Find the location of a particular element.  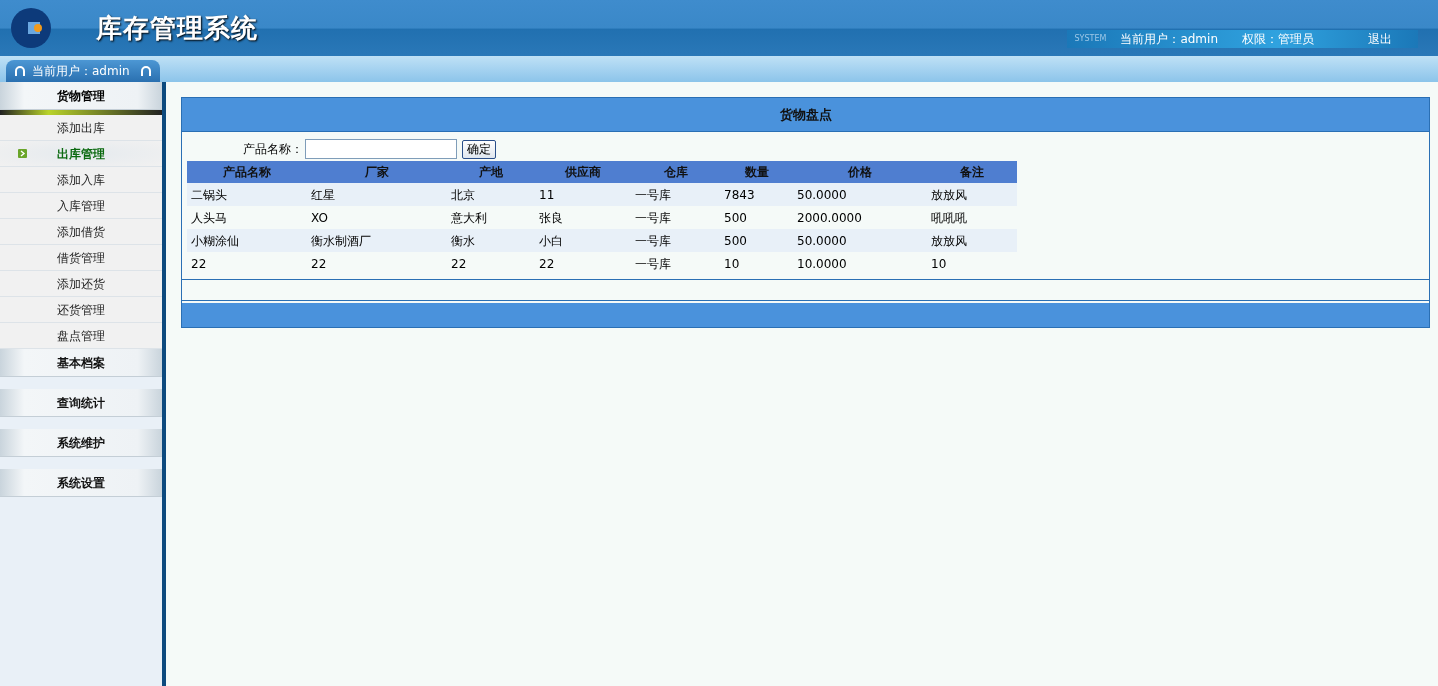

table-cell: 意大利 is located at coordinates (491, 217).